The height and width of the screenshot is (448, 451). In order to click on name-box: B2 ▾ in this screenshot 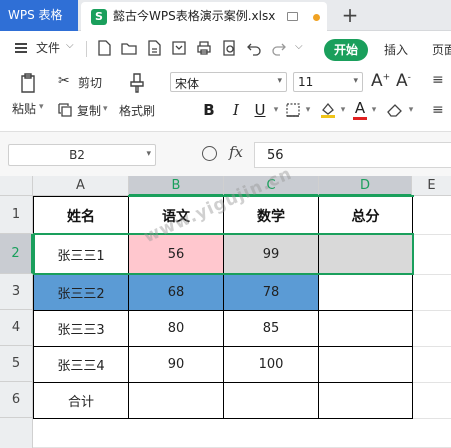, I will do `click(82, 155)`.